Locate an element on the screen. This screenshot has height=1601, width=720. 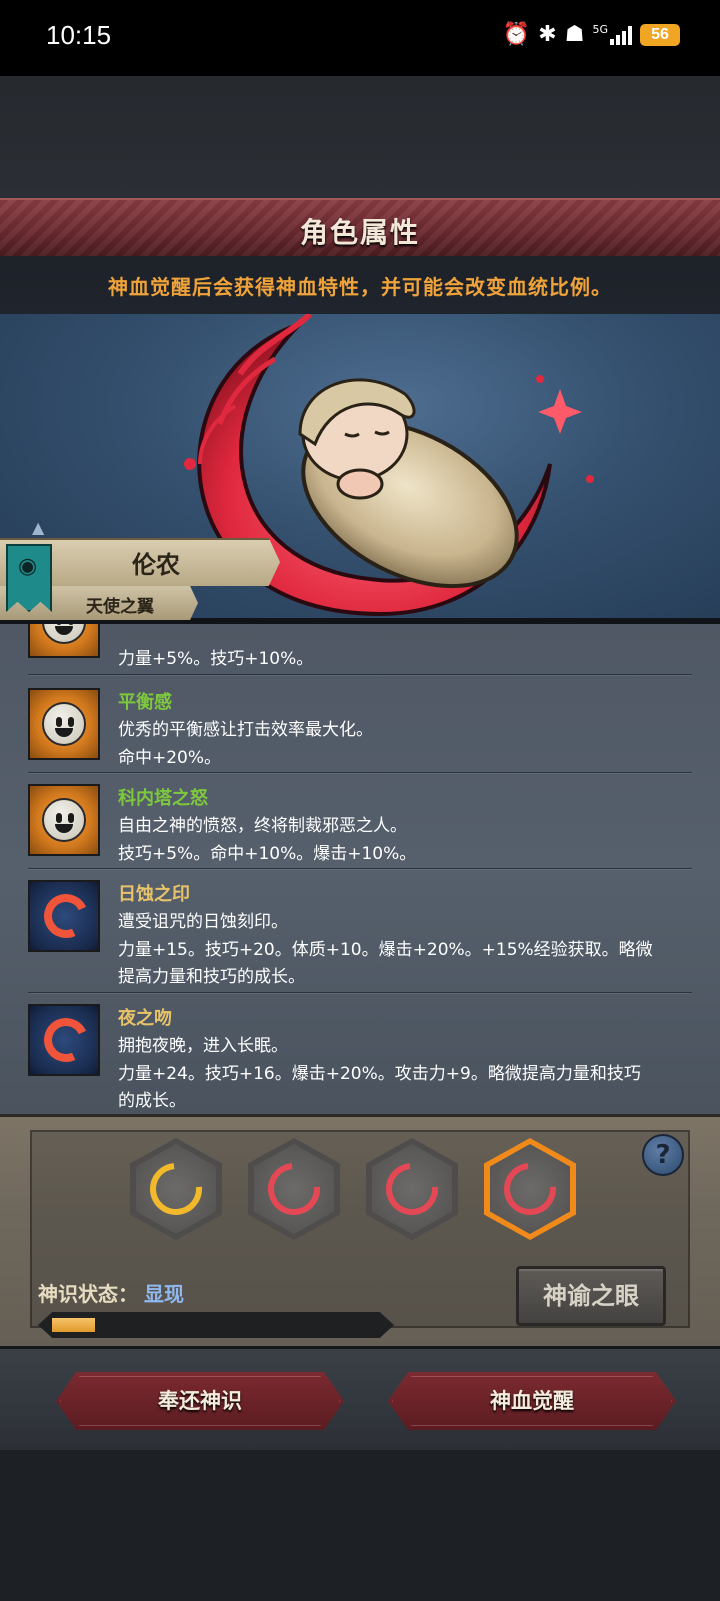
trait-name: 科内塔之怒 is located at coordinates (163, 798).